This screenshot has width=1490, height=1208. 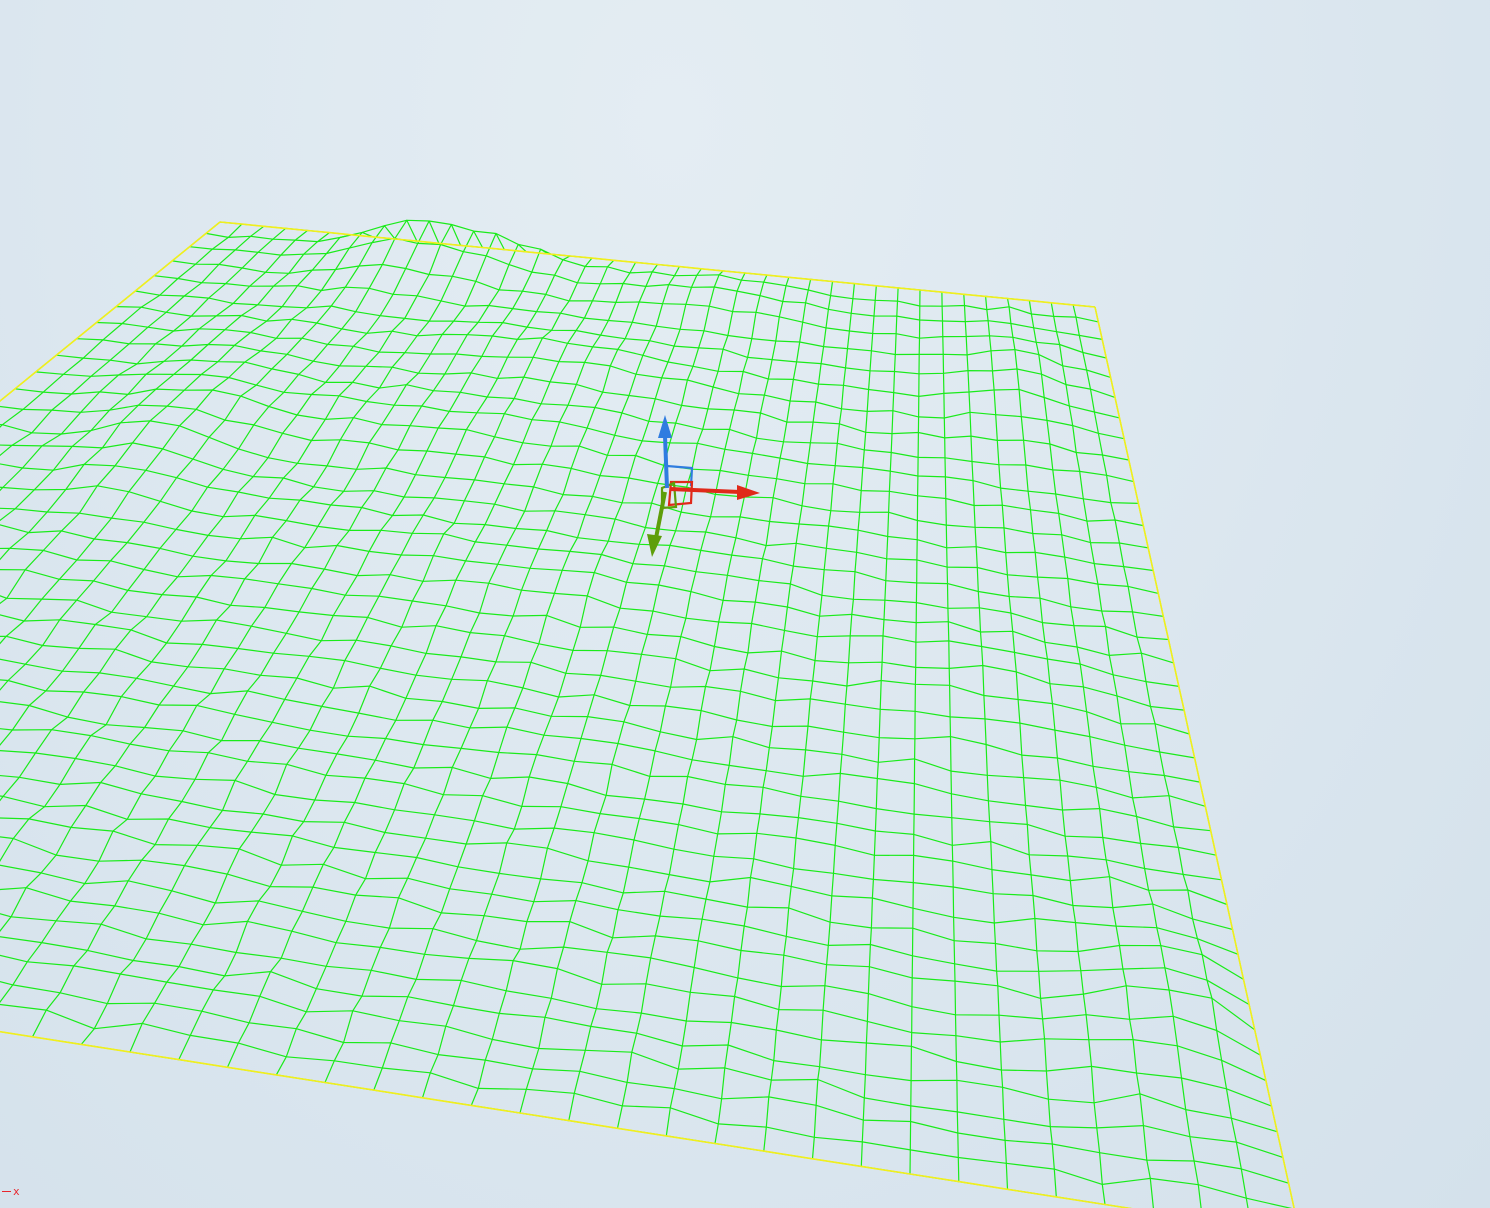 I want to click on gizmo-y-axis-arrow, so click(x=657, y=524).